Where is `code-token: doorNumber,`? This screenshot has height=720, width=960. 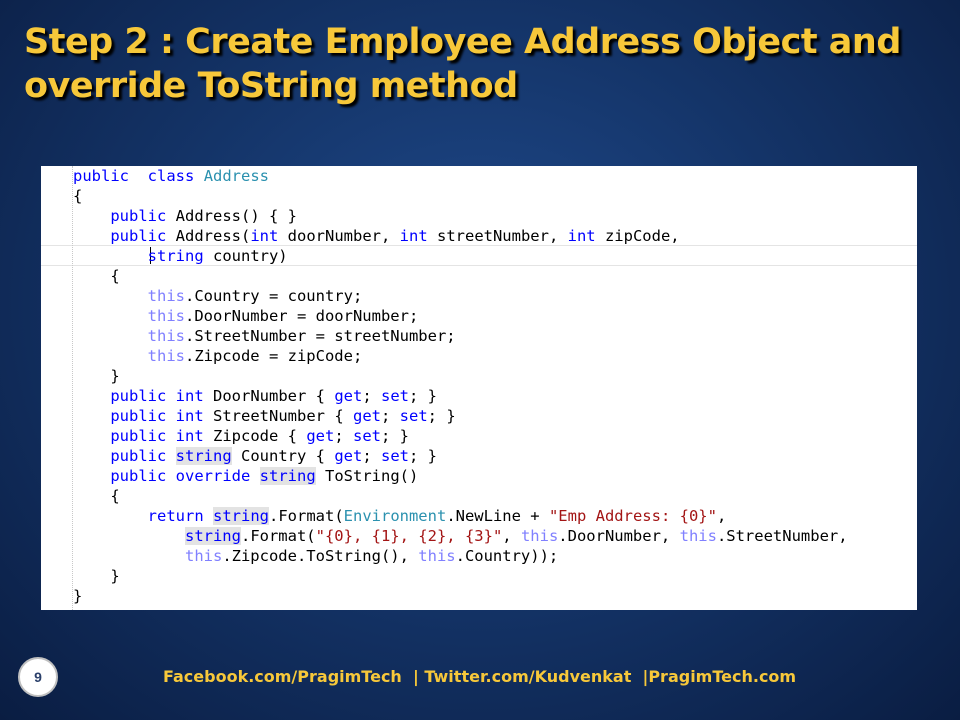
code-token: doorNumber, is located at coordinates (339, 236).